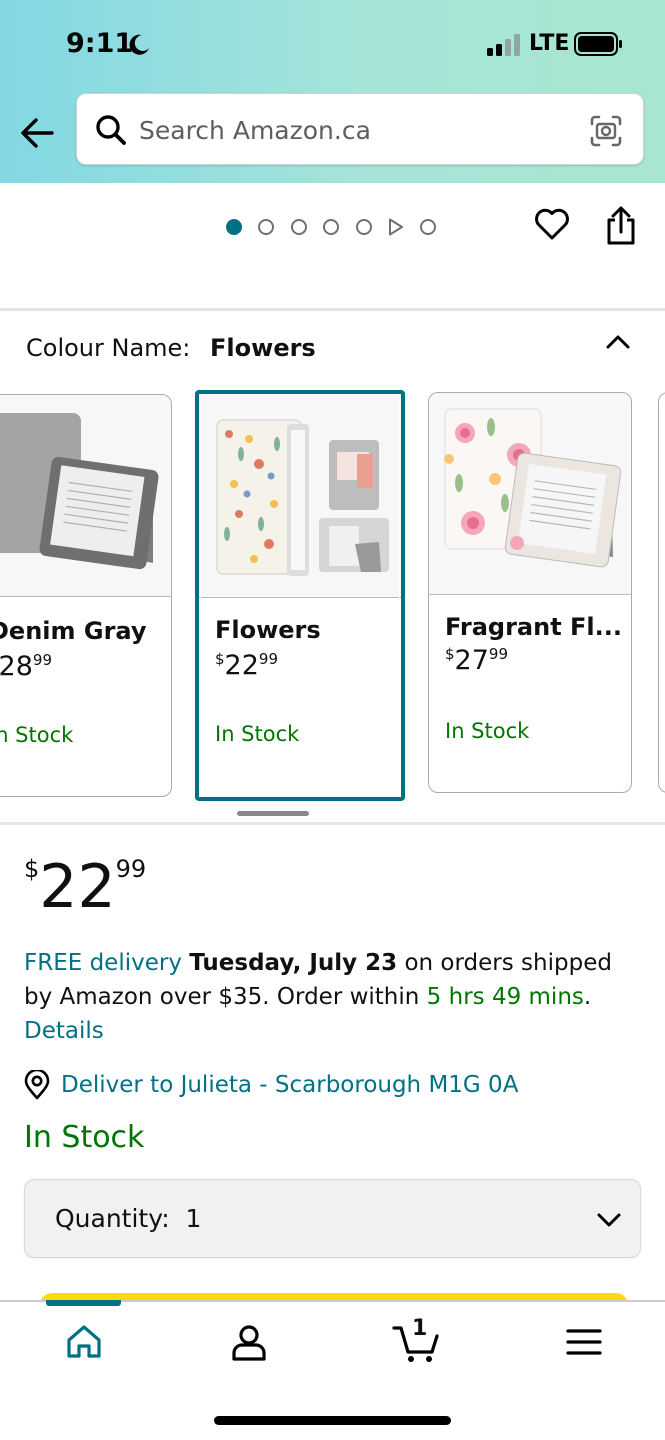  Describe the element at coordinates (533, 488) in the screenshot. I see `kindle-case-fragrant-flowers-image` at that location.